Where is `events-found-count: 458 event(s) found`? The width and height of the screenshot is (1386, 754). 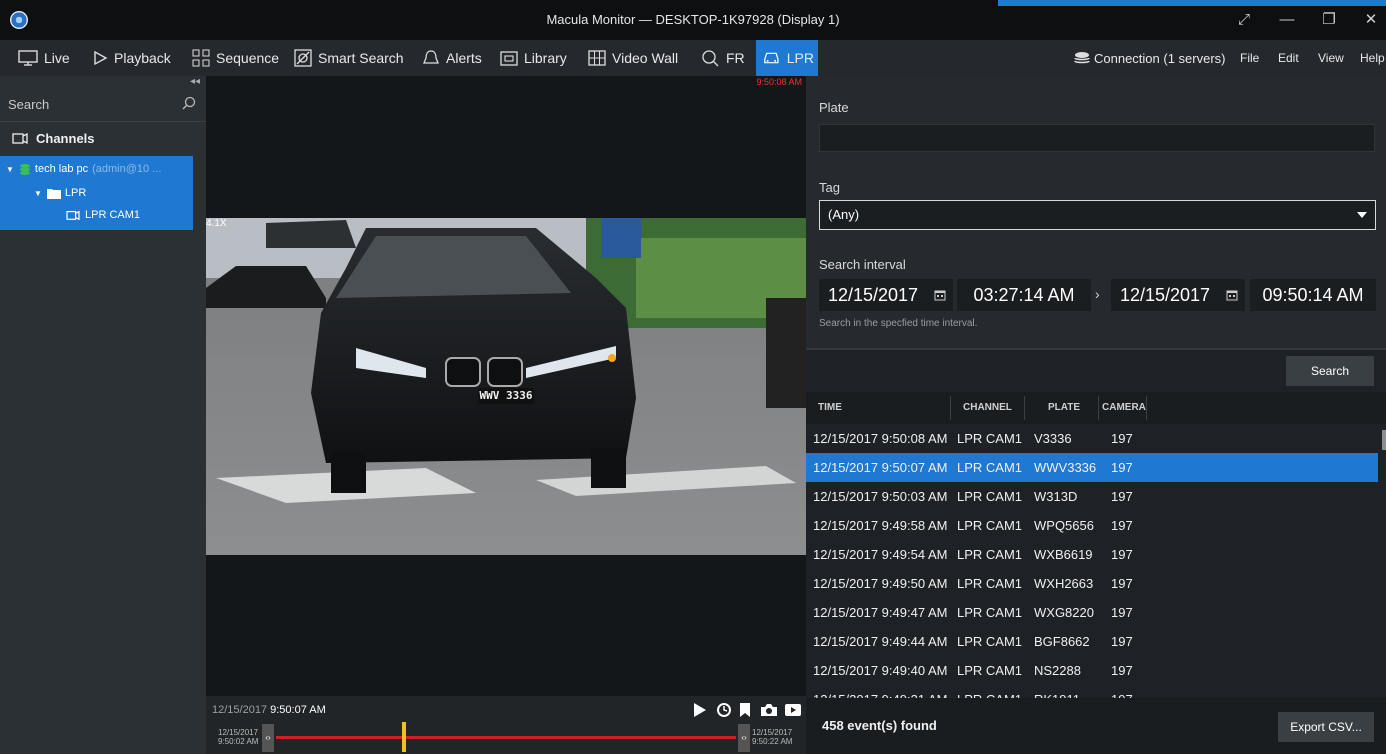 events-found-count: 458 event(s) found is located at coordinates (879, 725).